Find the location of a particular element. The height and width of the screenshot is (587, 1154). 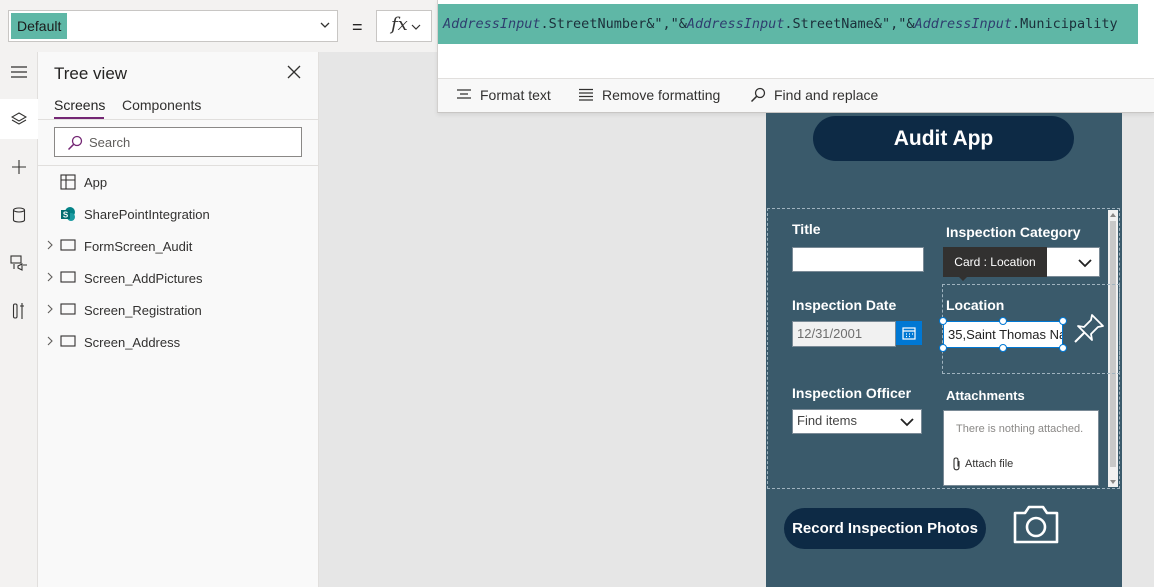

database-icon is located at coordinates (19, 215).